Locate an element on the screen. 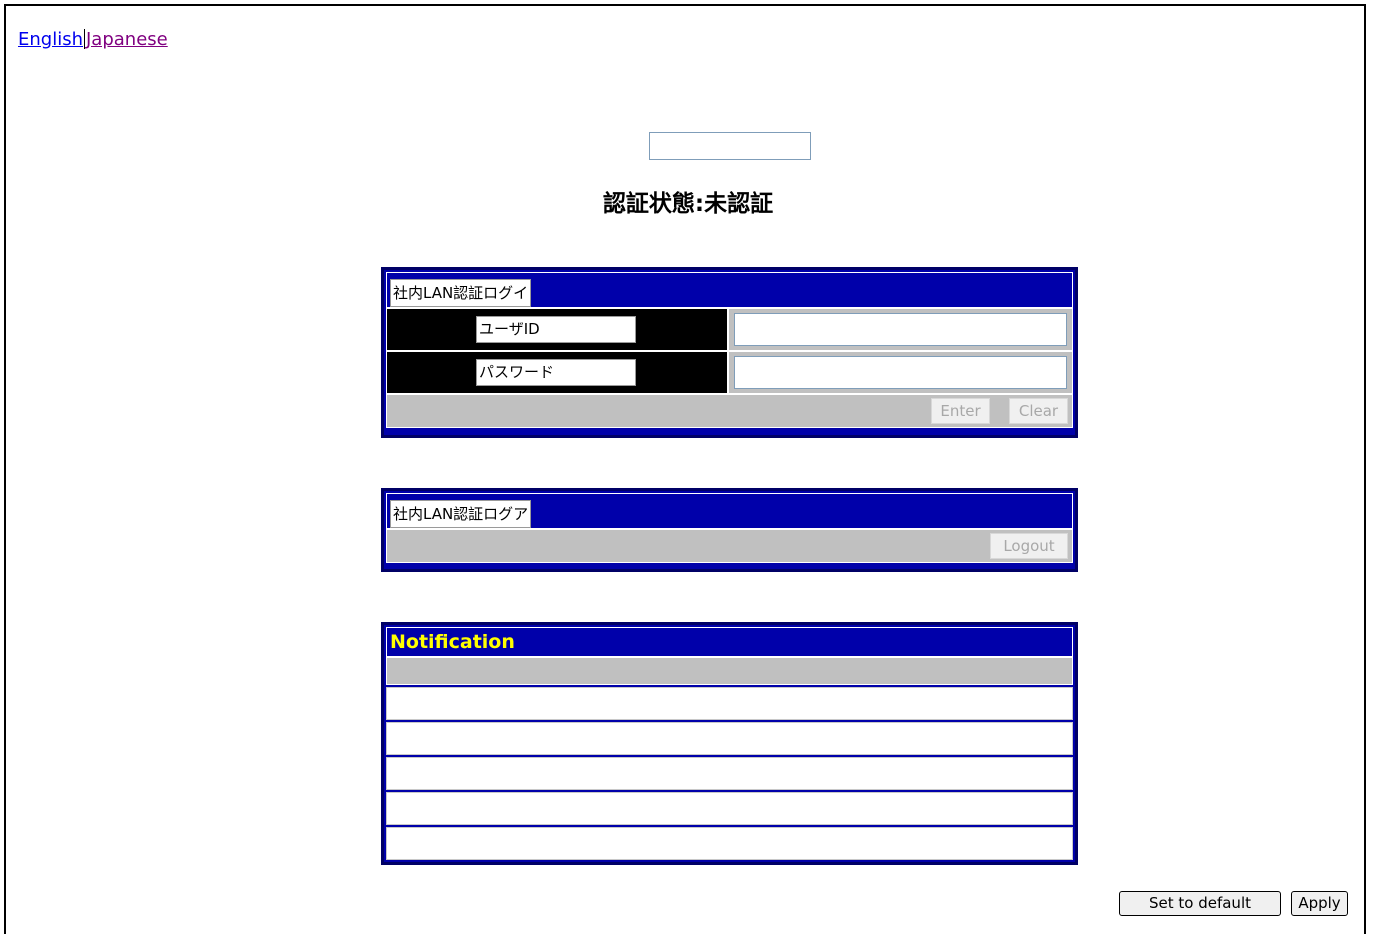 The image size is (1376, 934). logout-button: Logout is located at coordinates (1029, 546).